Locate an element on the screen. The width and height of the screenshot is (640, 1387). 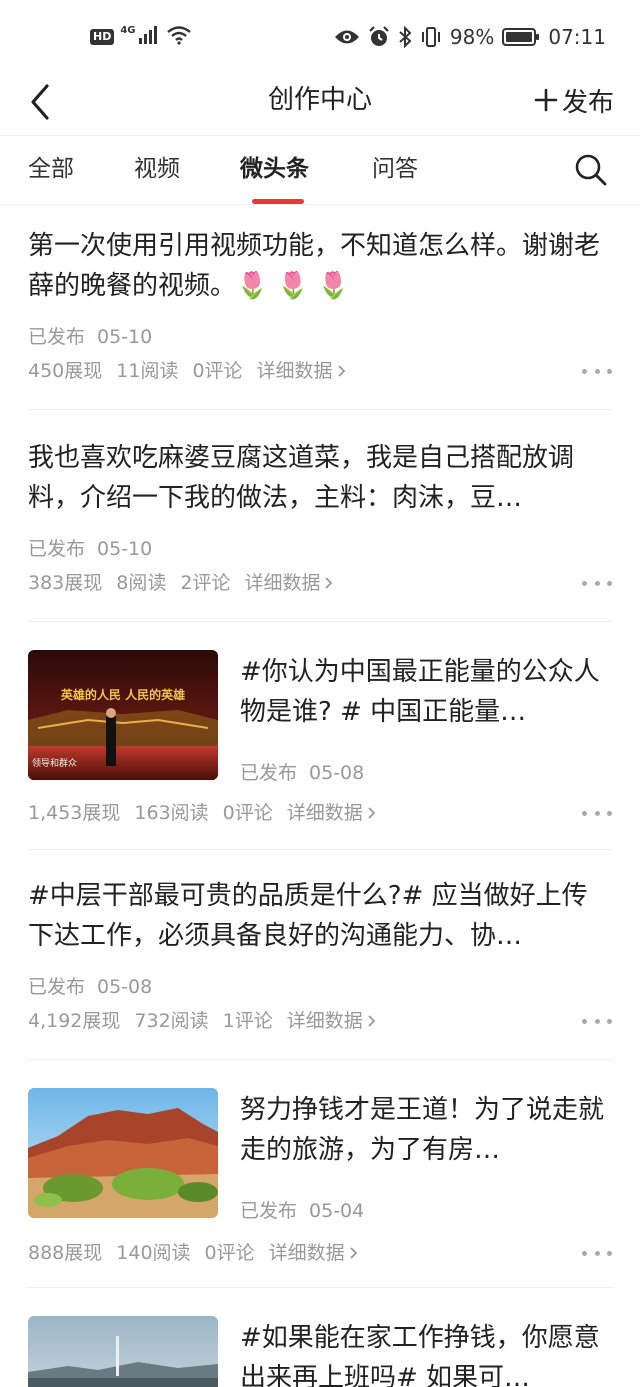
reads: 11阅读 is located at coordinates (147, 371).